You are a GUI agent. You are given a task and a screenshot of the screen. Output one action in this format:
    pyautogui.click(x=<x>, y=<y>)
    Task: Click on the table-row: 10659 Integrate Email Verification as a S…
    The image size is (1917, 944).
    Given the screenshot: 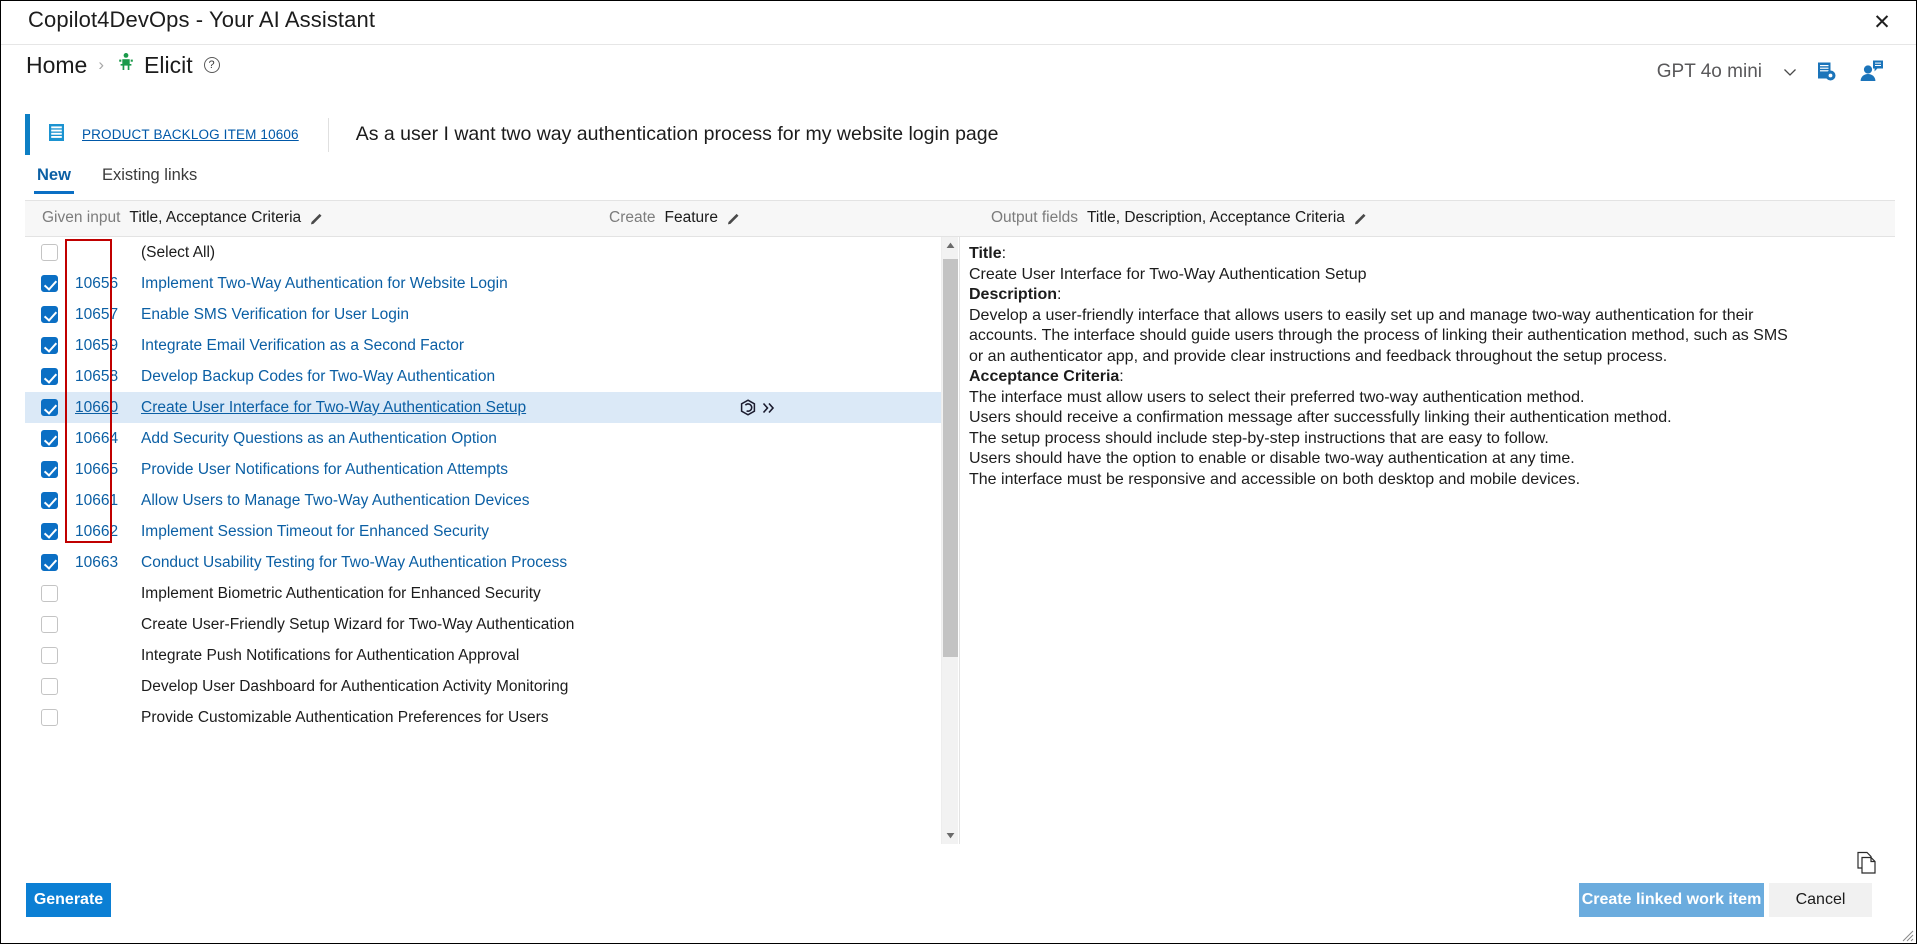 What is the action you would take?
    pyautogui.click(x=485, y=345)
    